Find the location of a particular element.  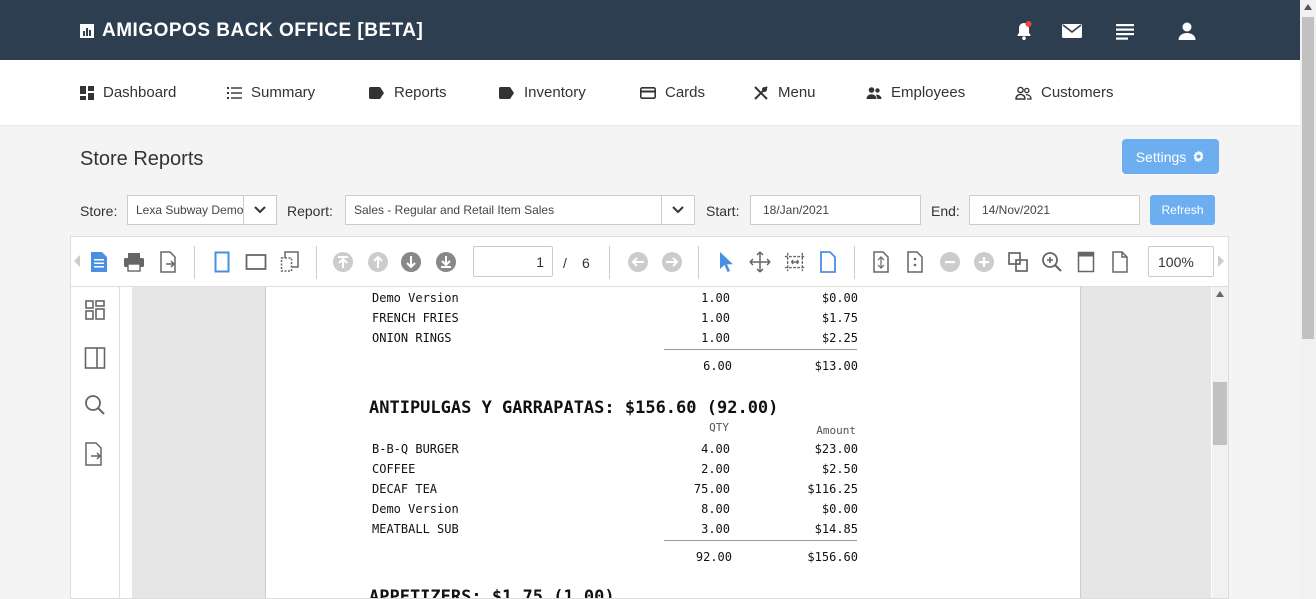

report-select-value: Sales - Regular and Retail Item Sales is located at coordinates (454, 210).